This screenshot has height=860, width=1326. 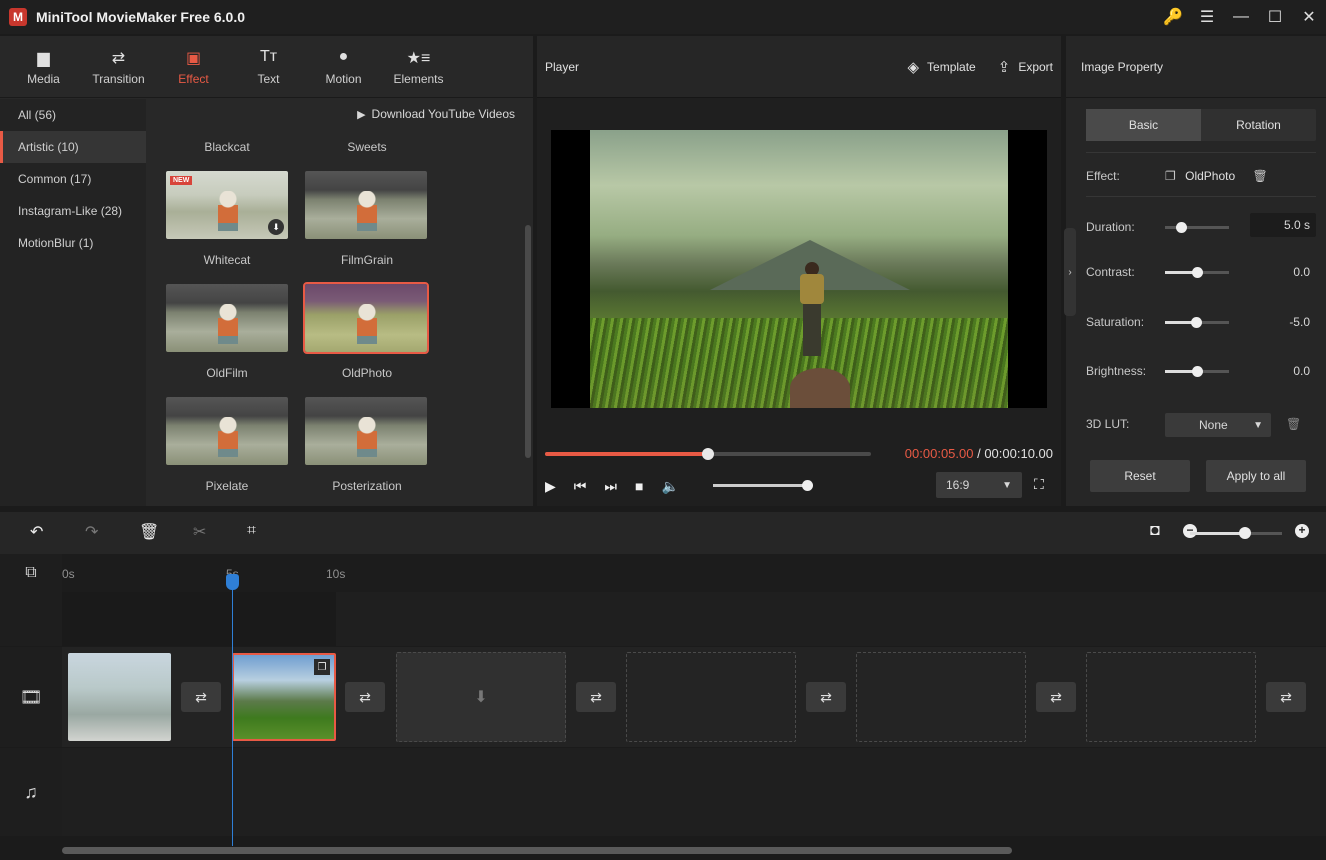 I want to click on lut-trash-icon: 🗑, so click(x=1293, y=424).